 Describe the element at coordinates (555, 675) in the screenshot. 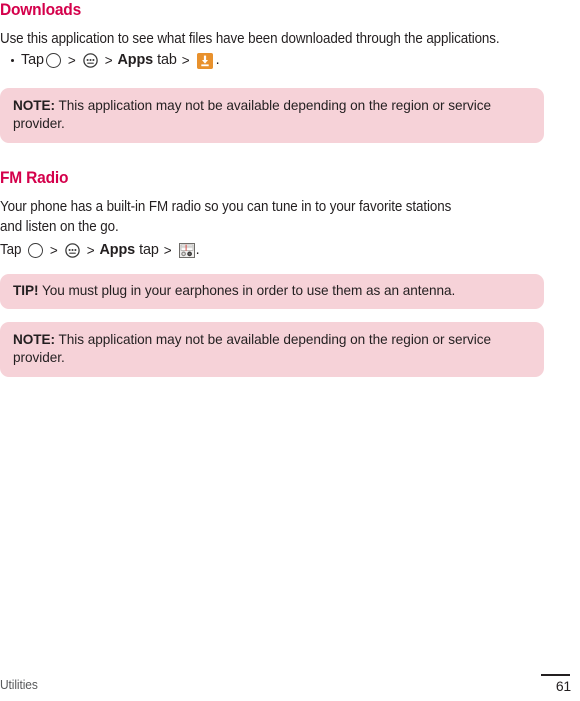

I see `footer-divider` at that location.